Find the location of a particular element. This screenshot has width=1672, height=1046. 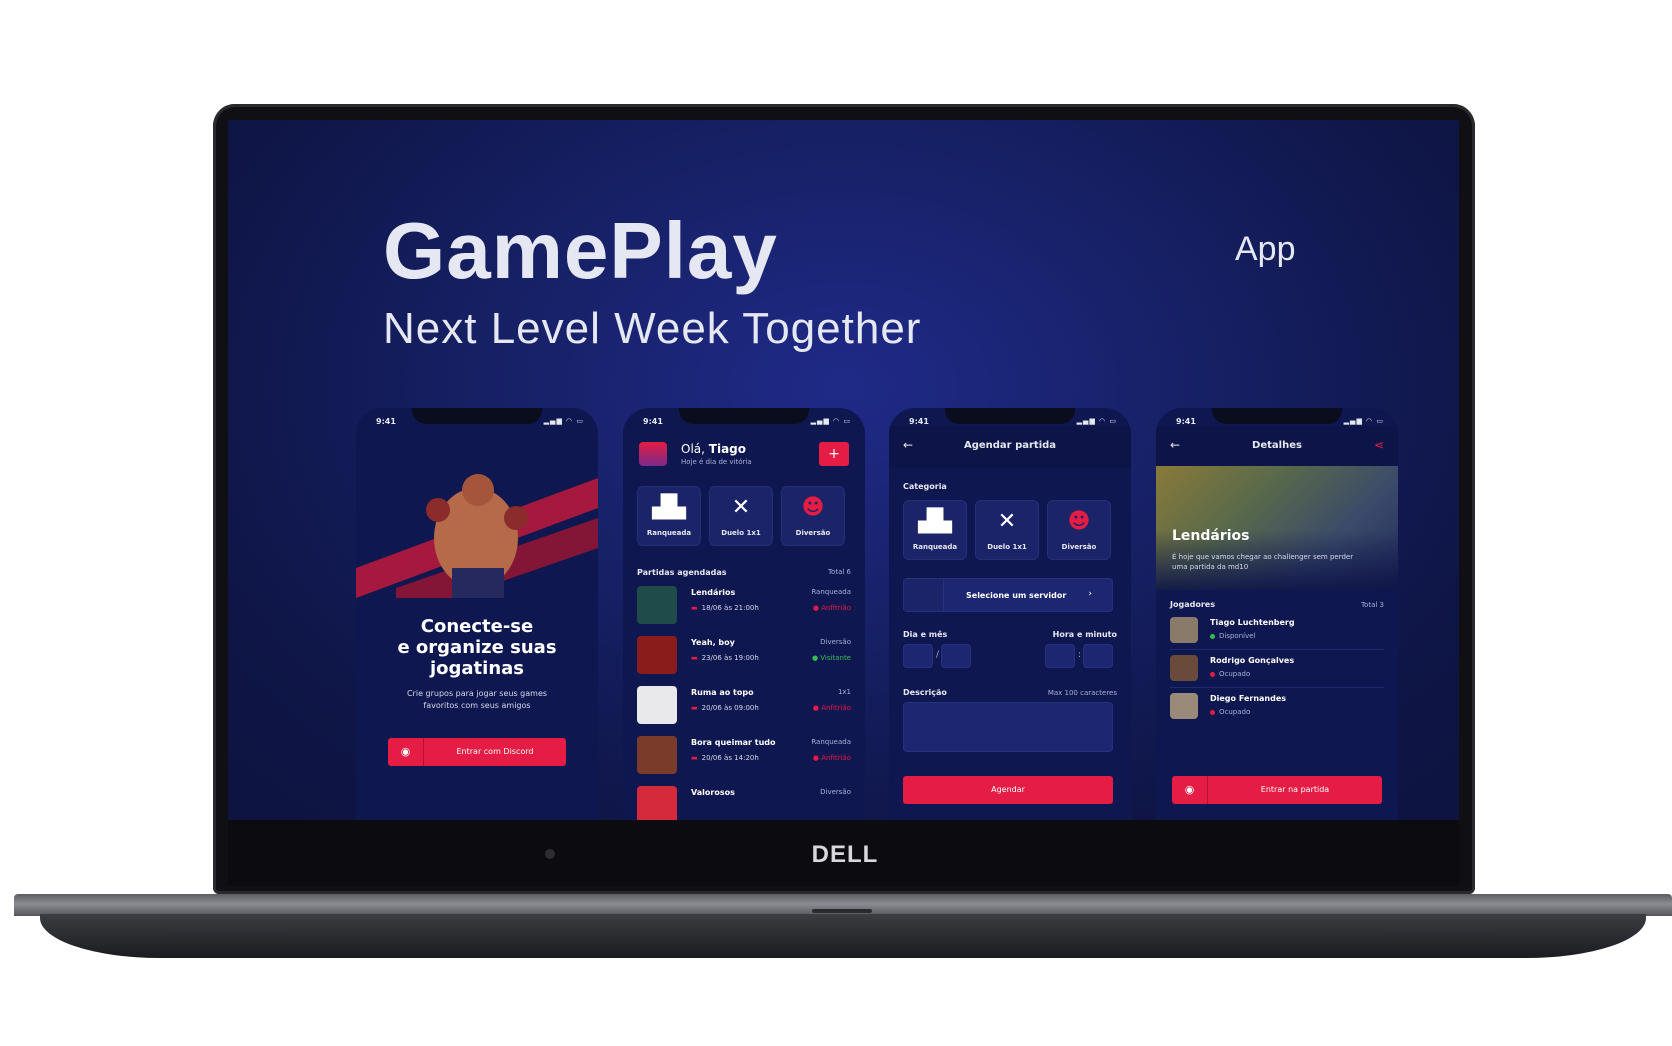

signin-headline-line3: jogatinas is located at coordinates (477, 668).